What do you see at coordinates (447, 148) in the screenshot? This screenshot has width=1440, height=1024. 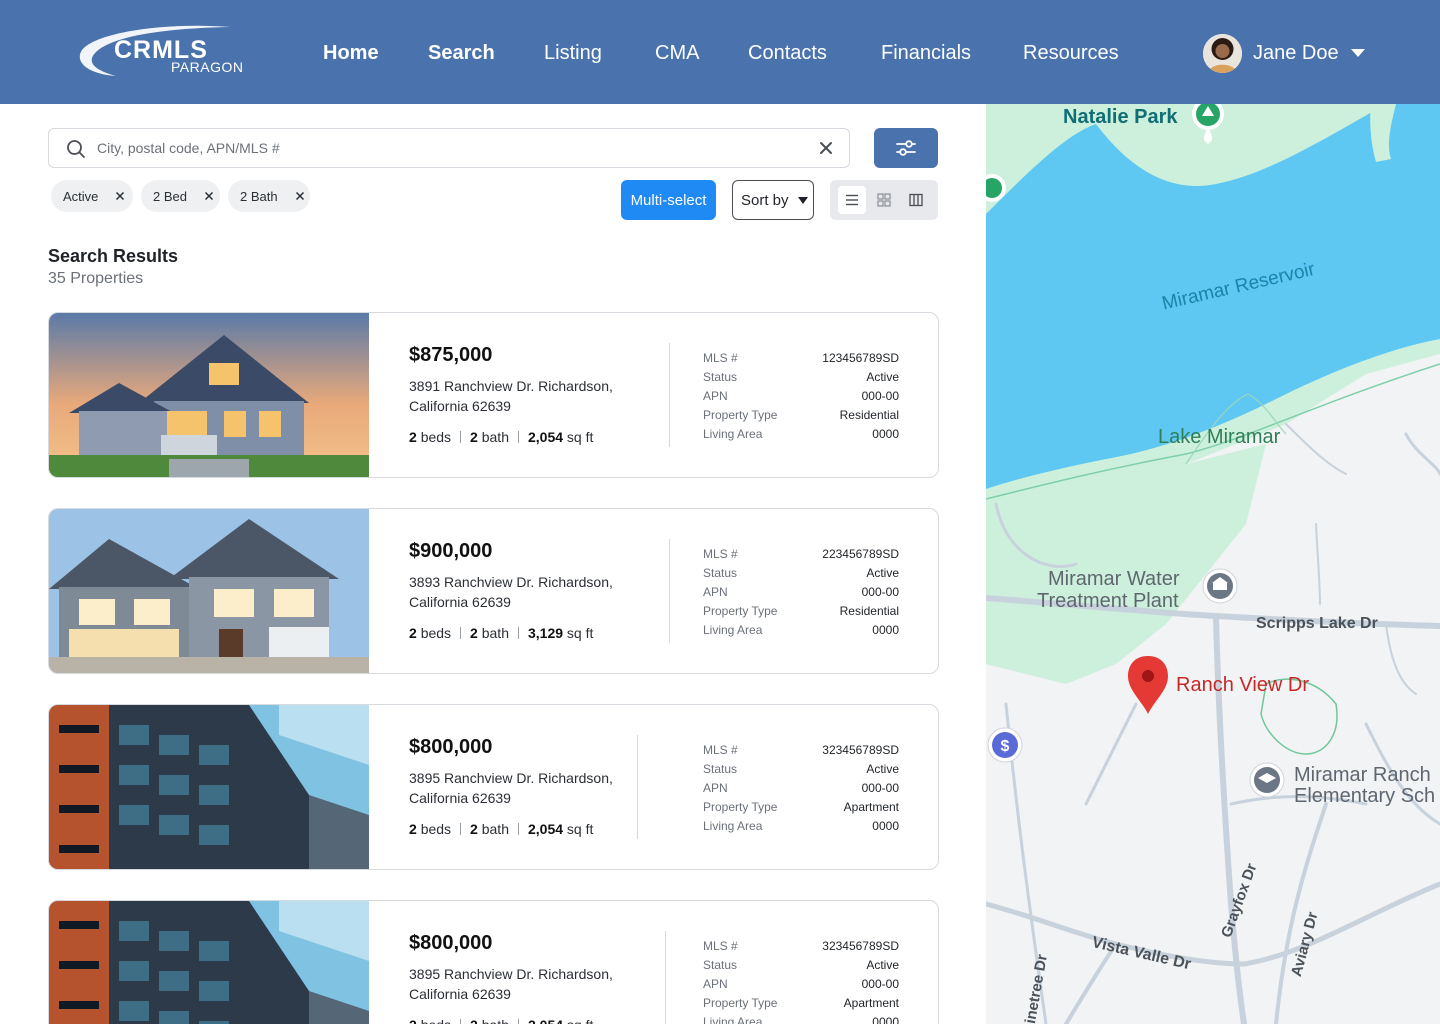 I see `search-input` at bounding box center [447, 148].